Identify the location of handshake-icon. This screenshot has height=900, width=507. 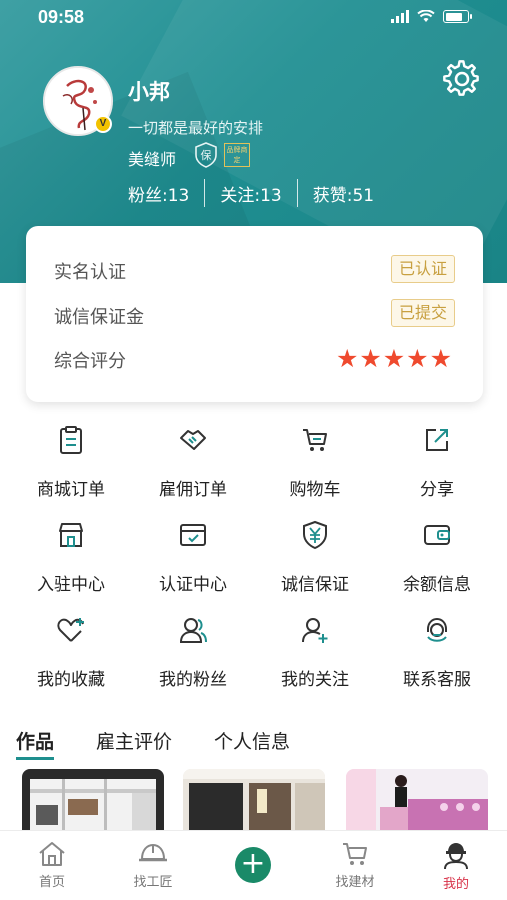
(193, 440).